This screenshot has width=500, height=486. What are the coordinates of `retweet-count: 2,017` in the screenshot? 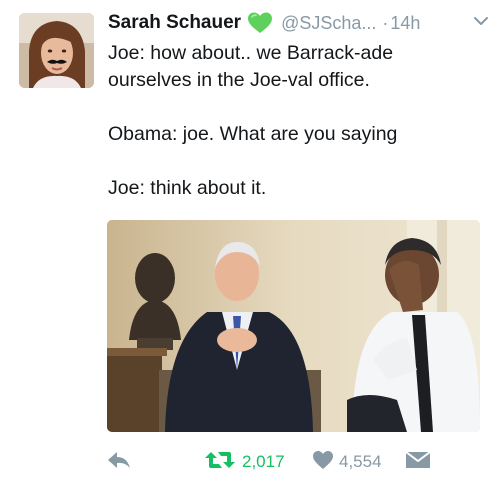 It's located at (263, 461).